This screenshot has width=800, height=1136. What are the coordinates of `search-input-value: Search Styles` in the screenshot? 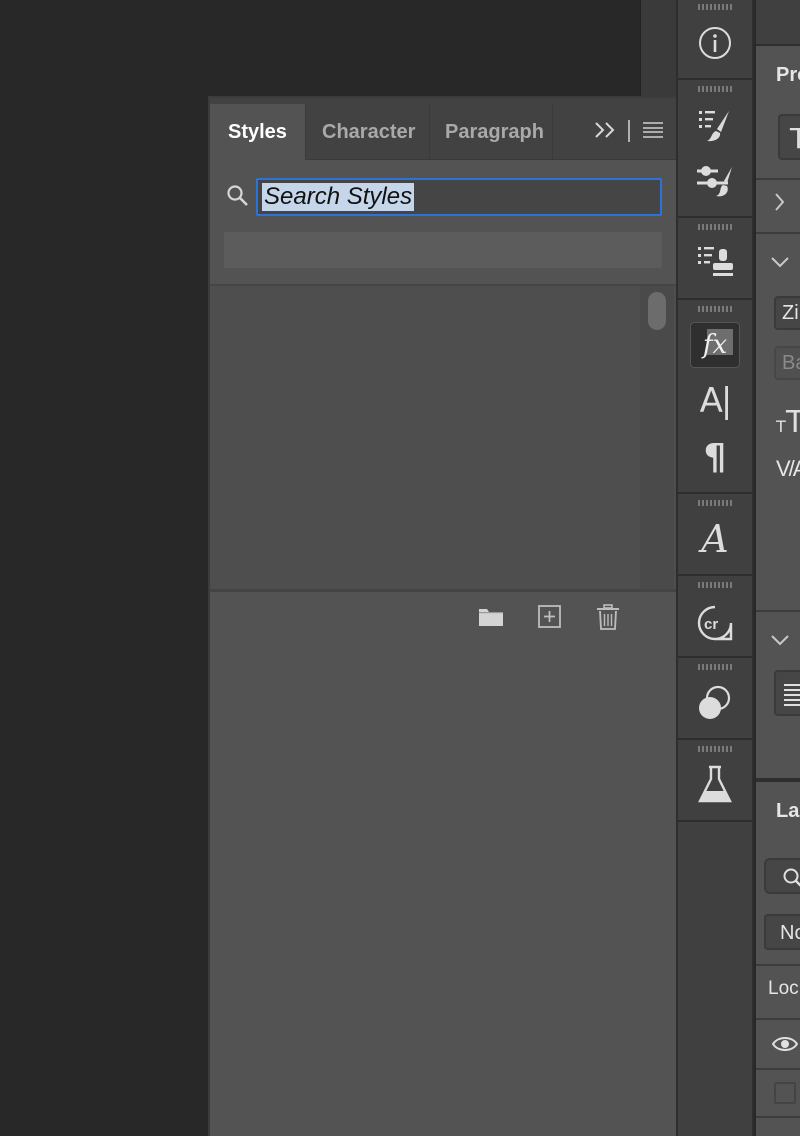 It's located at (338, 197).